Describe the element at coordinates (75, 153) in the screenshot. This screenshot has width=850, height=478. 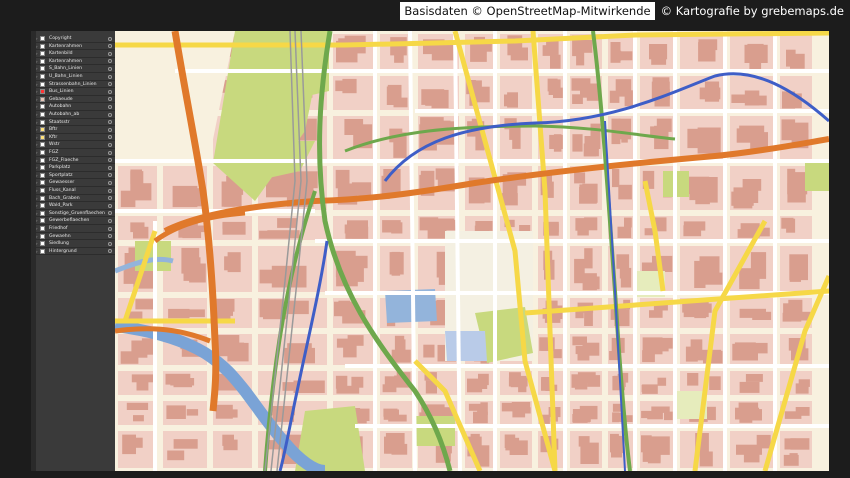
I see `layer-row: › FGZ` at that location.